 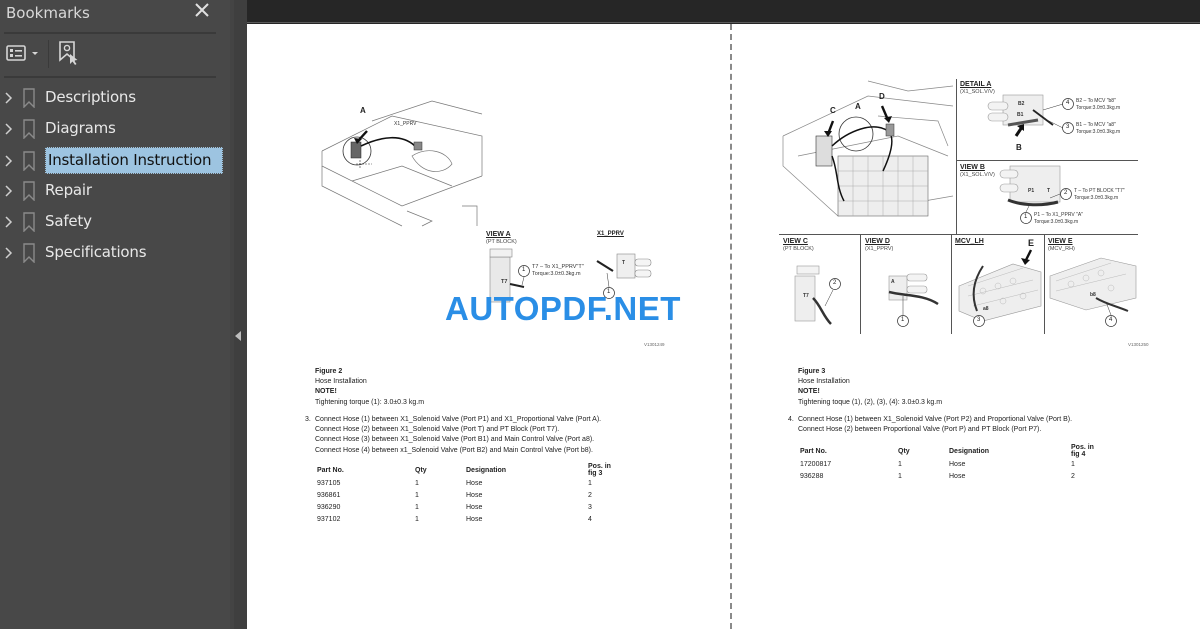 What do you see at coordinates (590, 519) in the screenshot?
I see `cell-position: 4` at bounding box center [590, 519].